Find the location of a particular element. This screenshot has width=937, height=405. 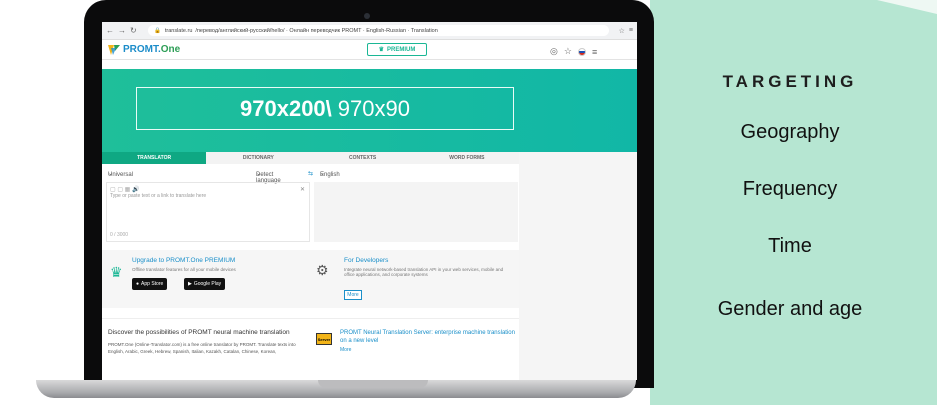

ad-banner: 970x200\ 970x90 is located at coordinates (369, 110).